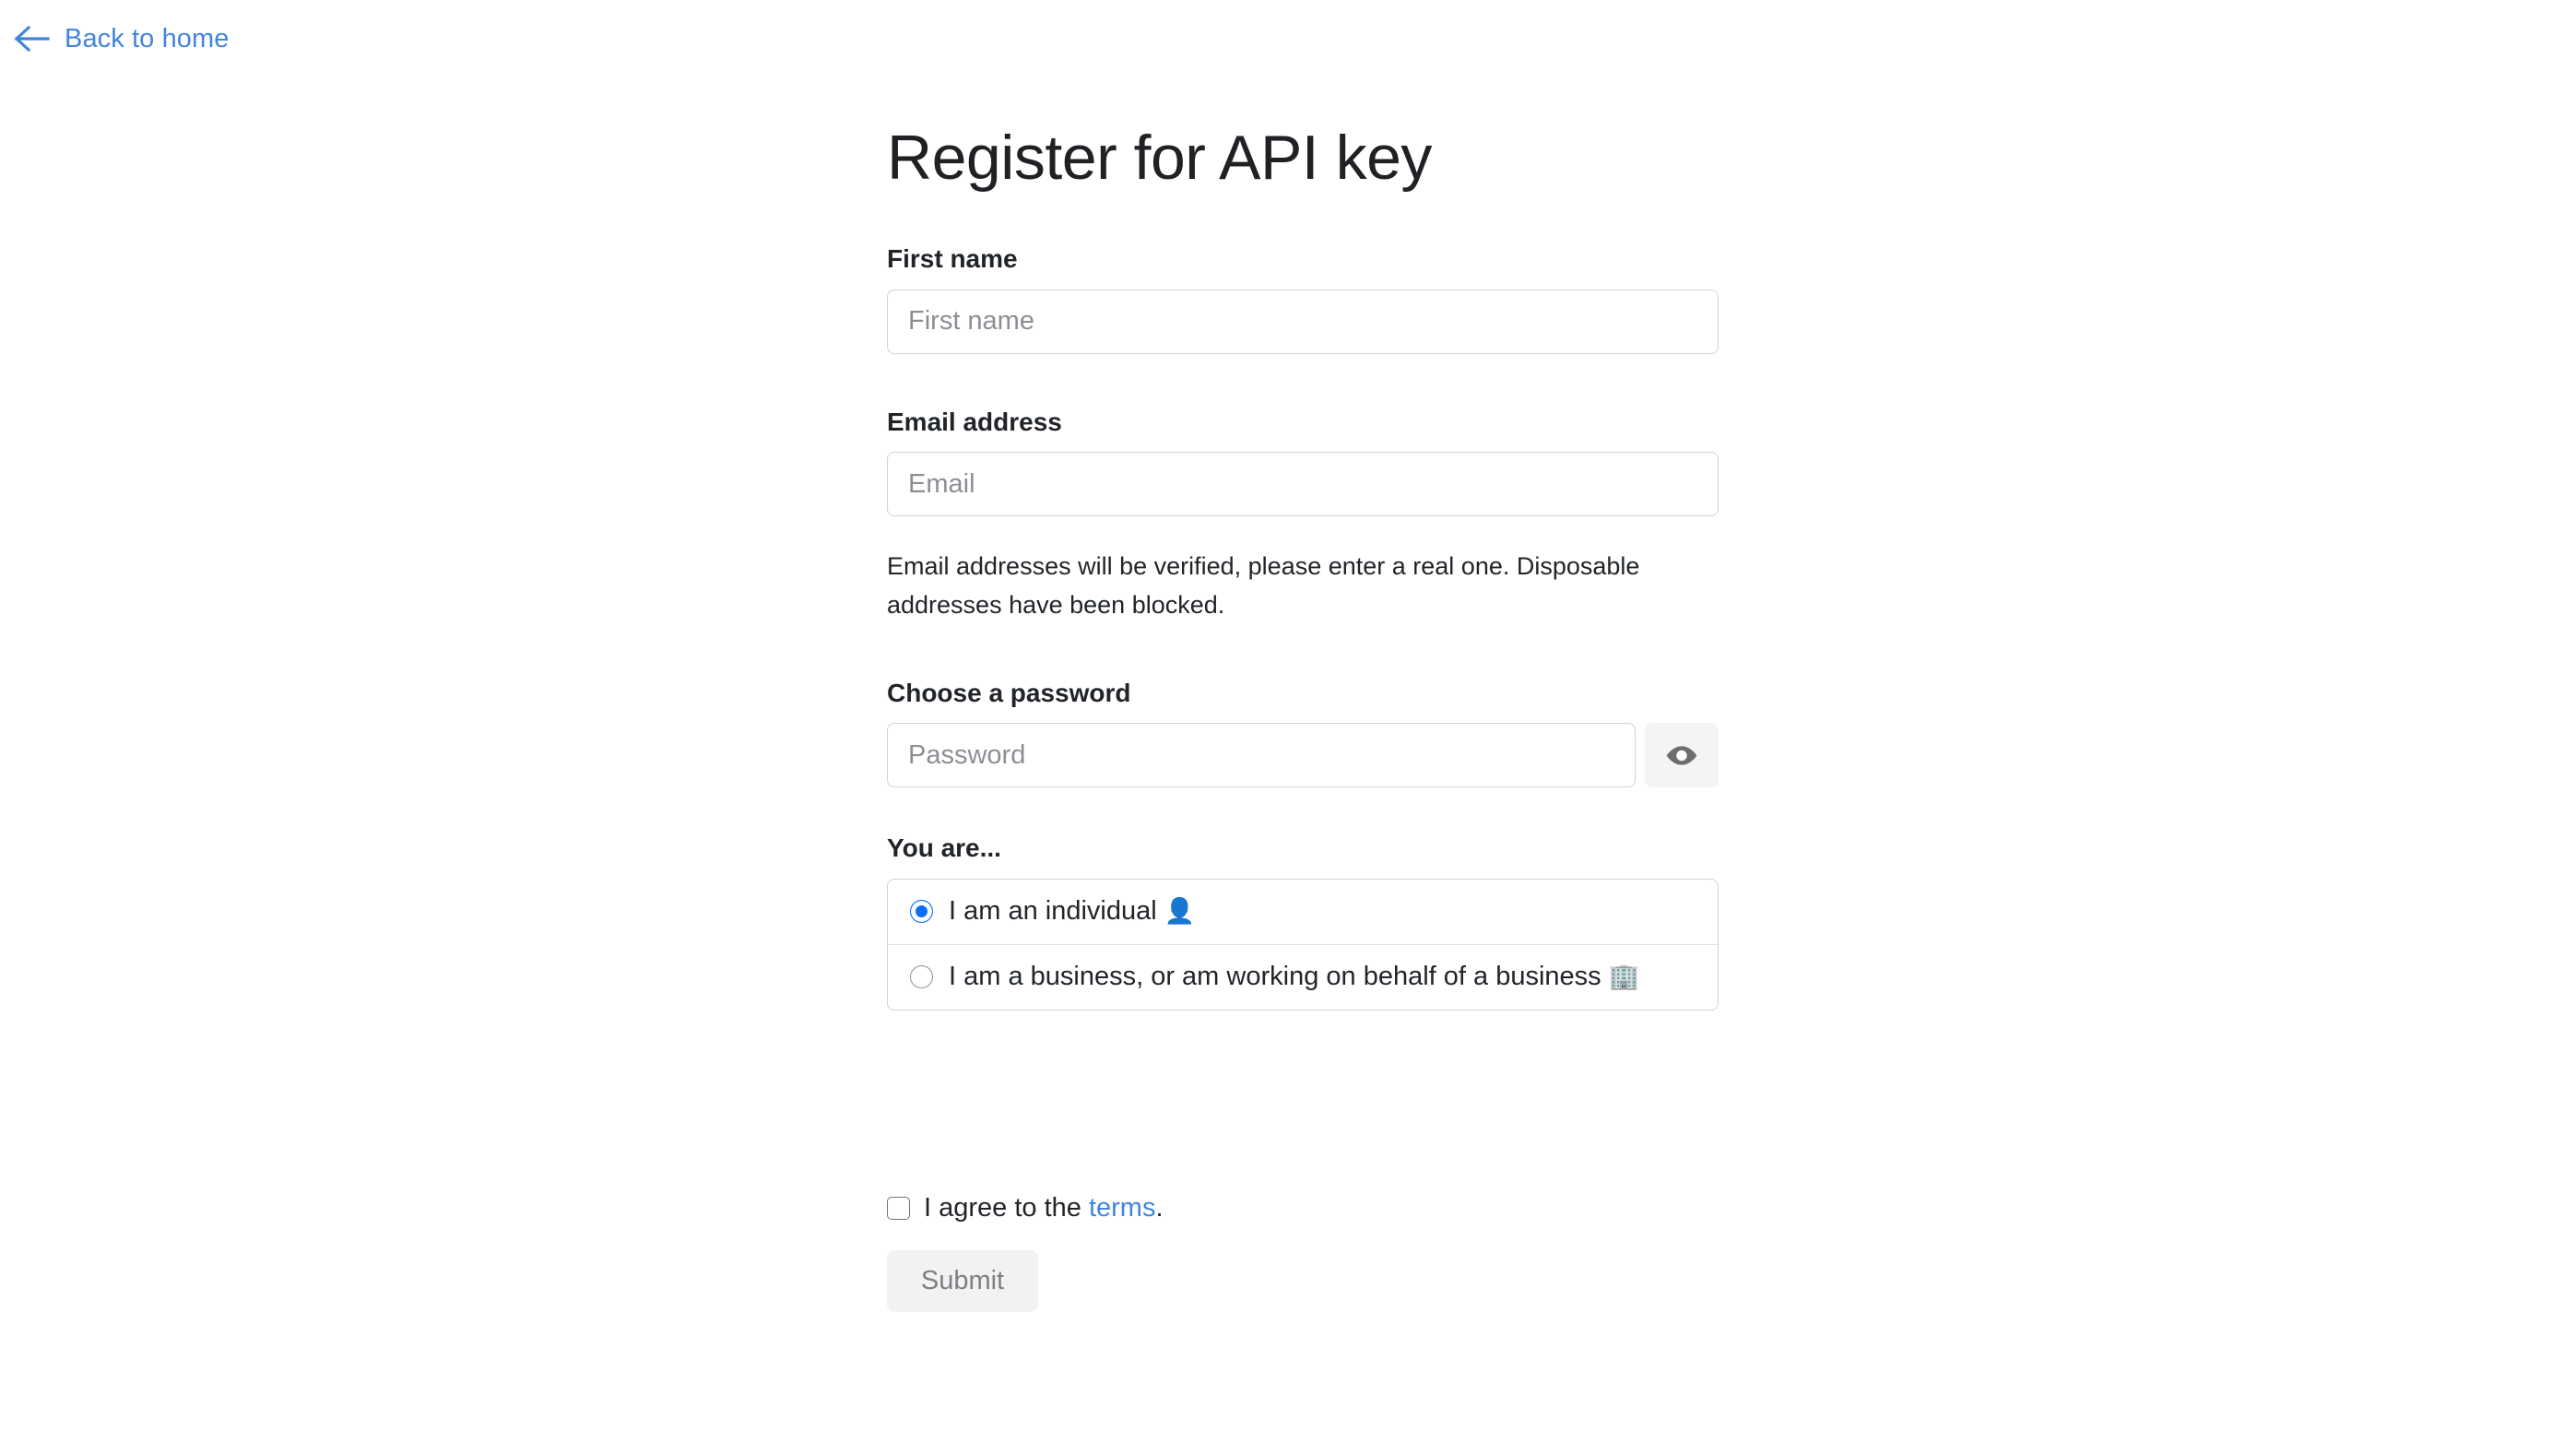  I want to click on terms-link: terms, so click(1122, 1208).